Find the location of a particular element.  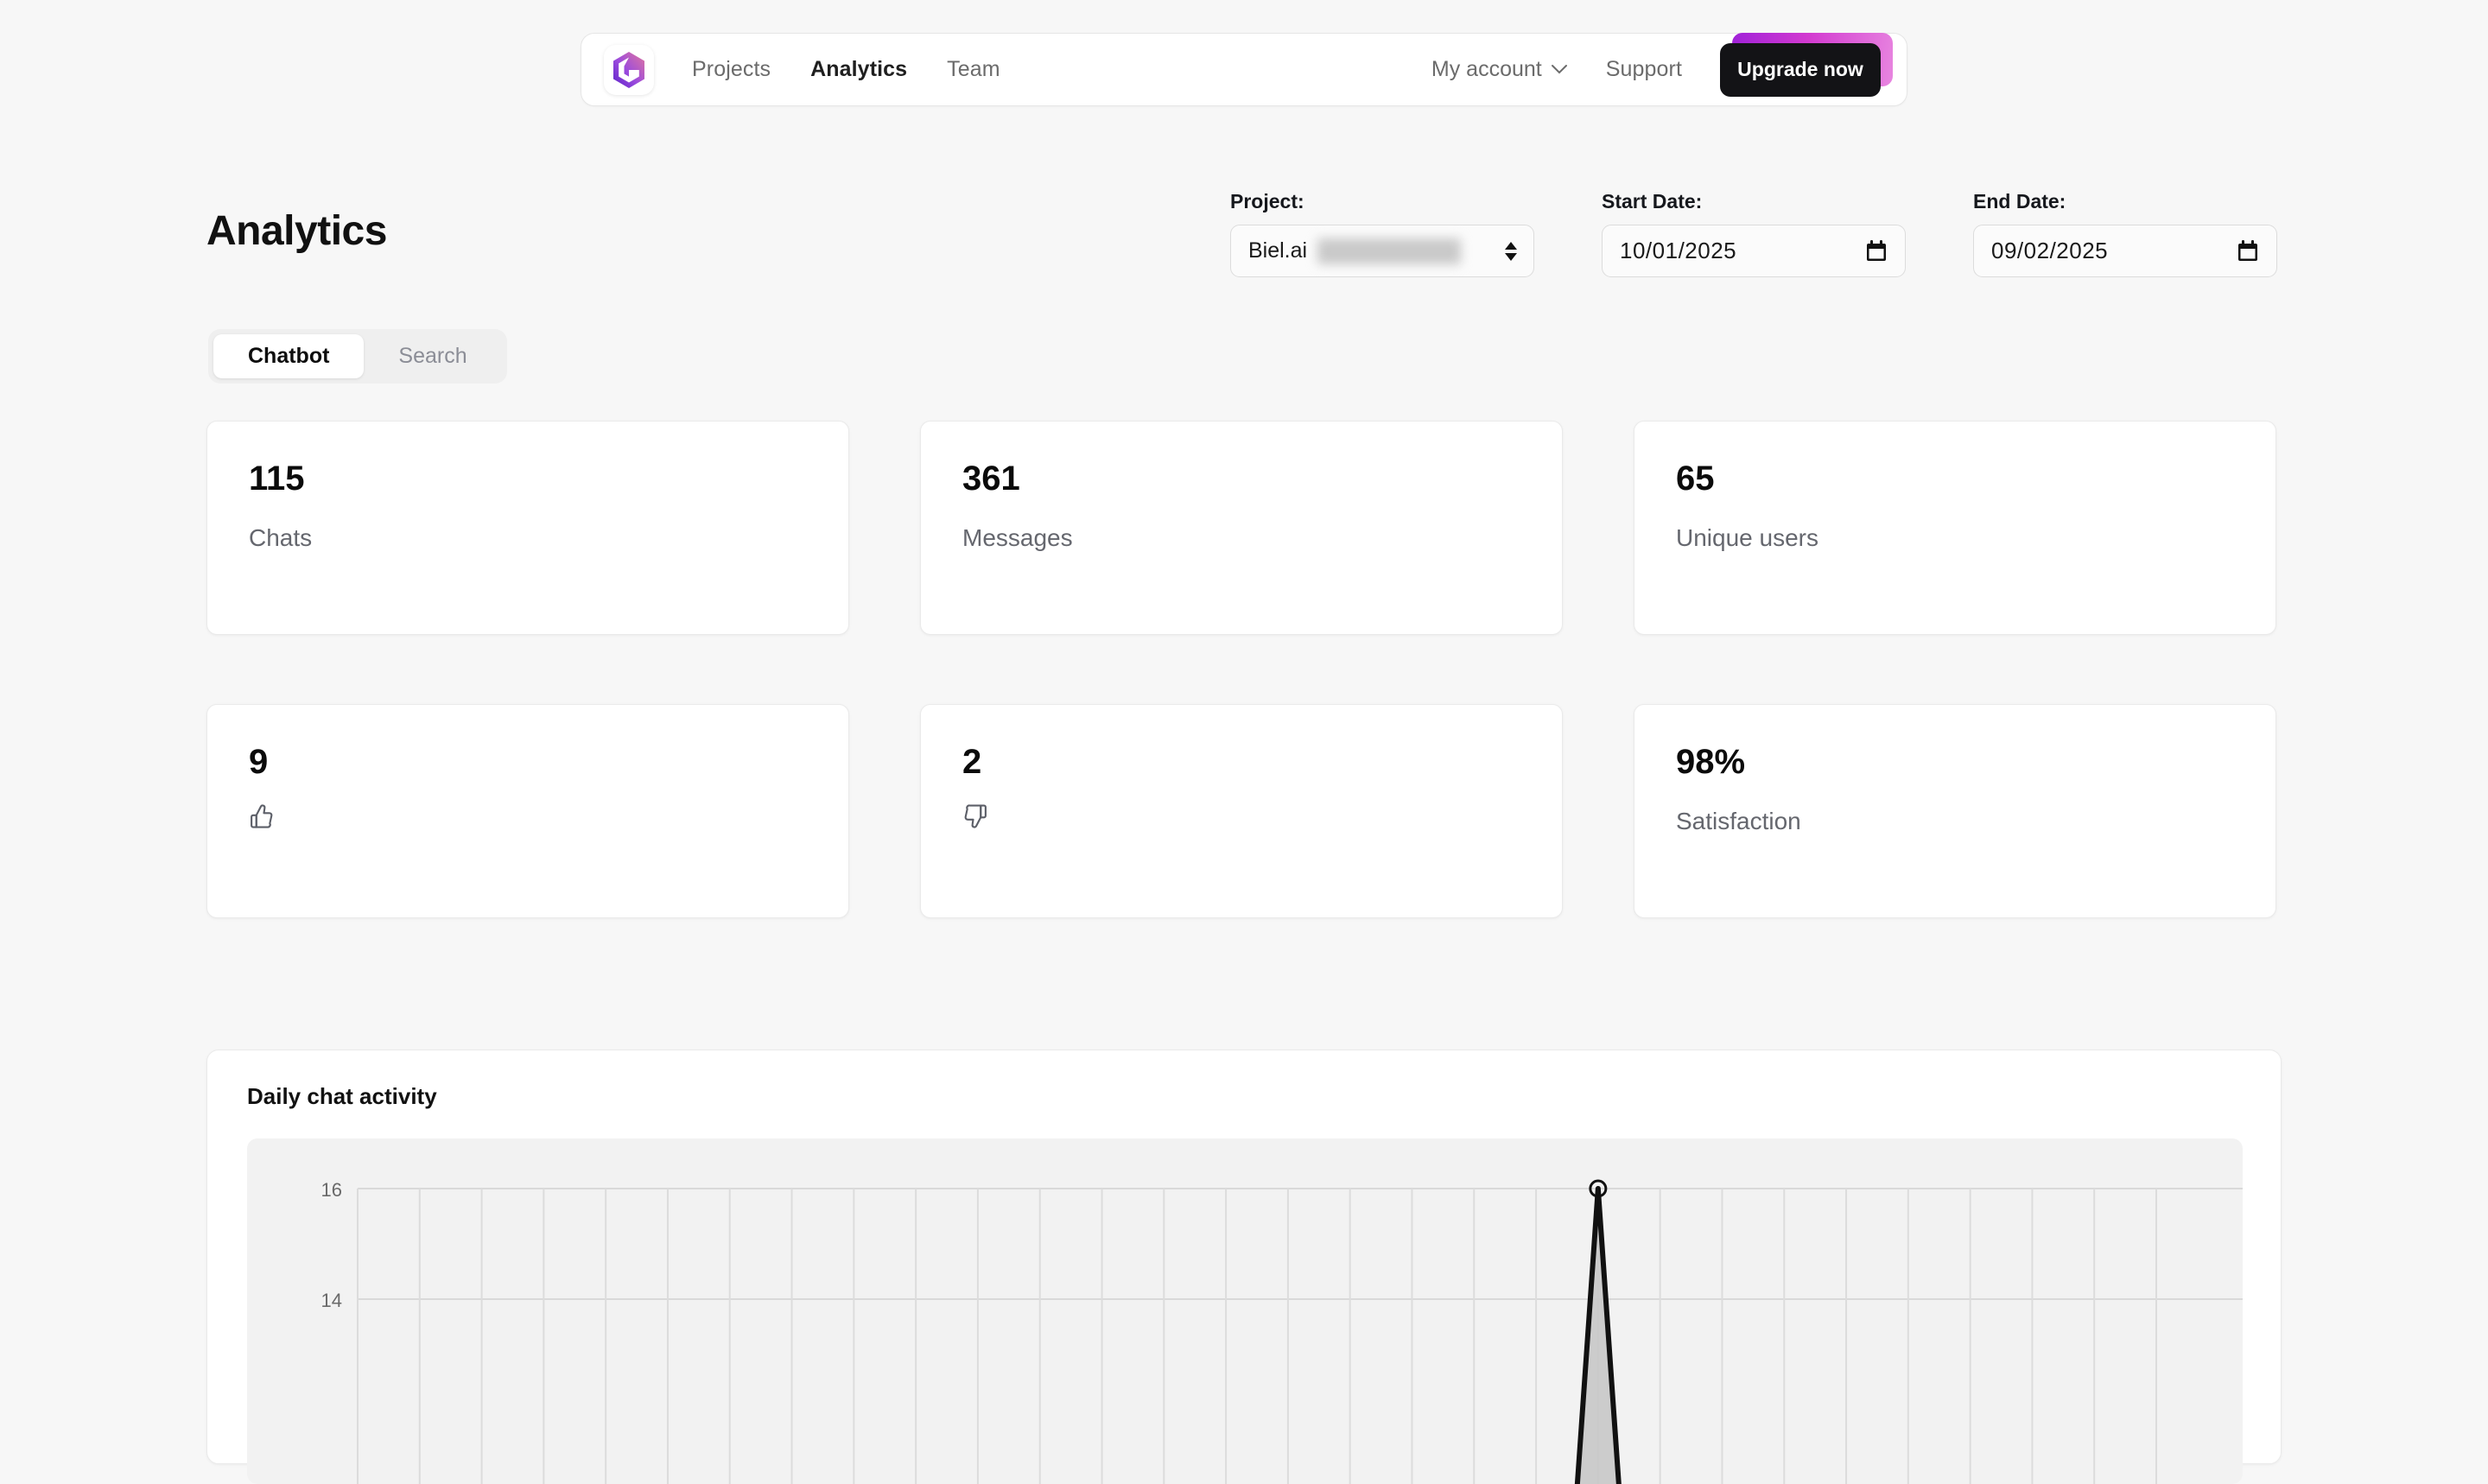

nav-link-analytics: Analytics is located at coordinates (858, 69).